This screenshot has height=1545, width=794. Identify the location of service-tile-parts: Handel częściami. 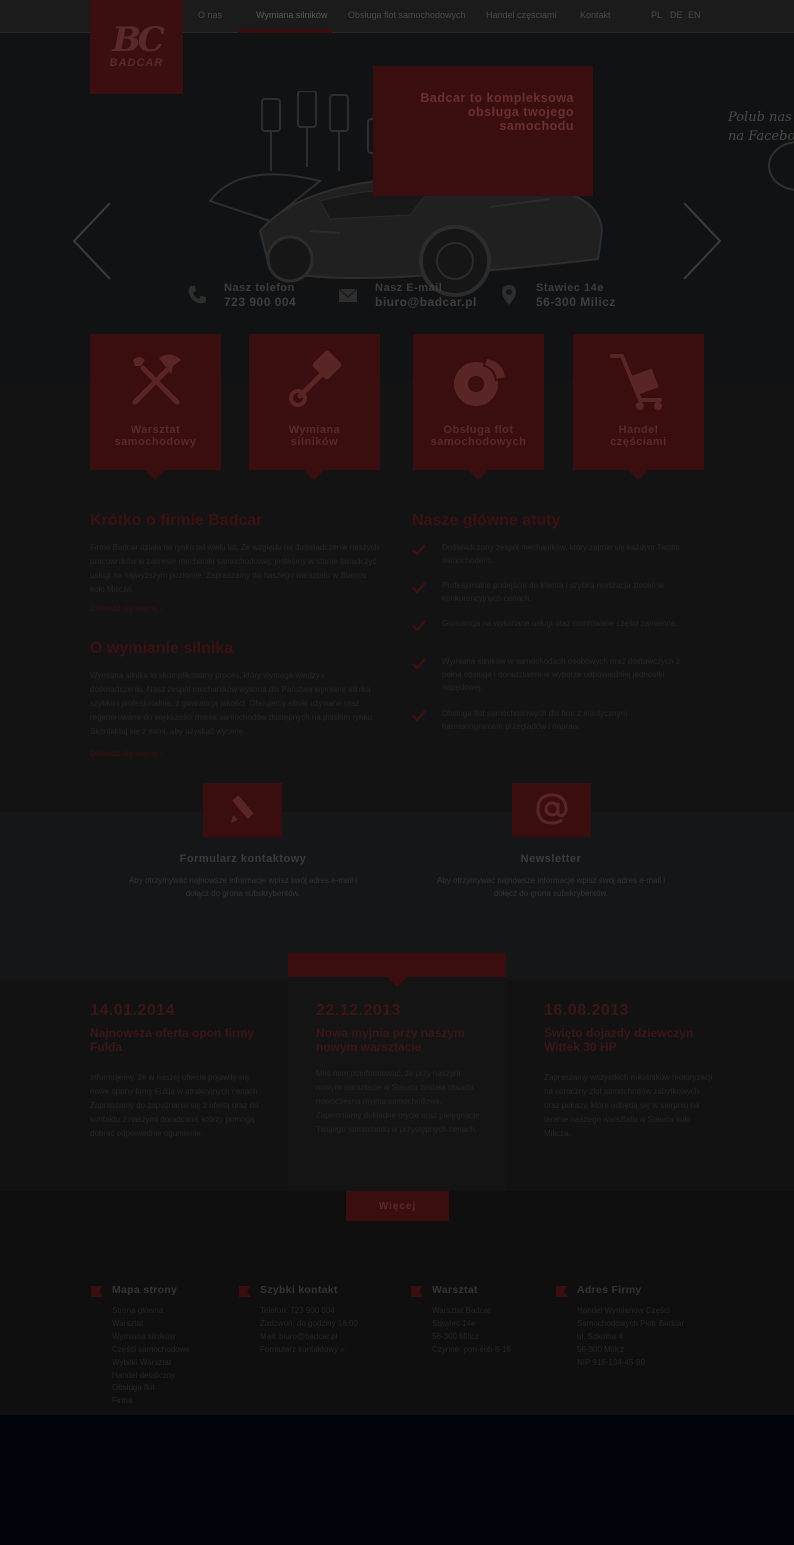
(638, 407).